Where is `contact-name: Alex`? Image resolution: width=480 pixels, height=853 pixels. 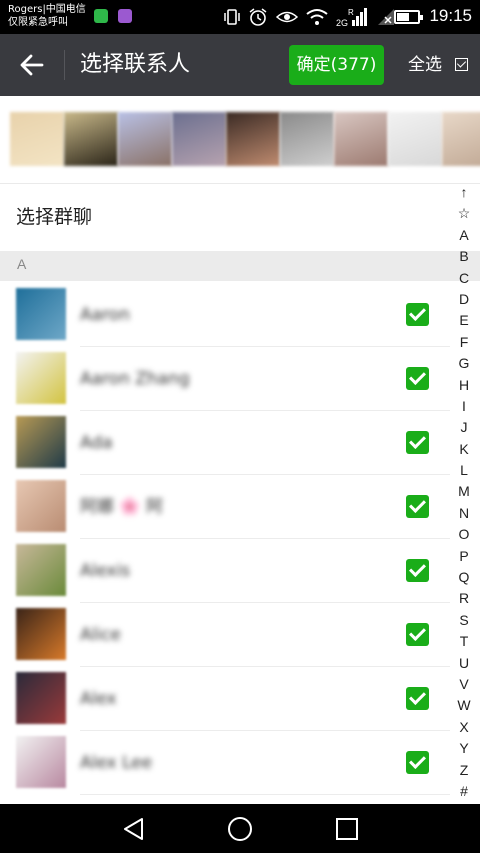 contact-name: Alex is located at coordinates (98, 699).